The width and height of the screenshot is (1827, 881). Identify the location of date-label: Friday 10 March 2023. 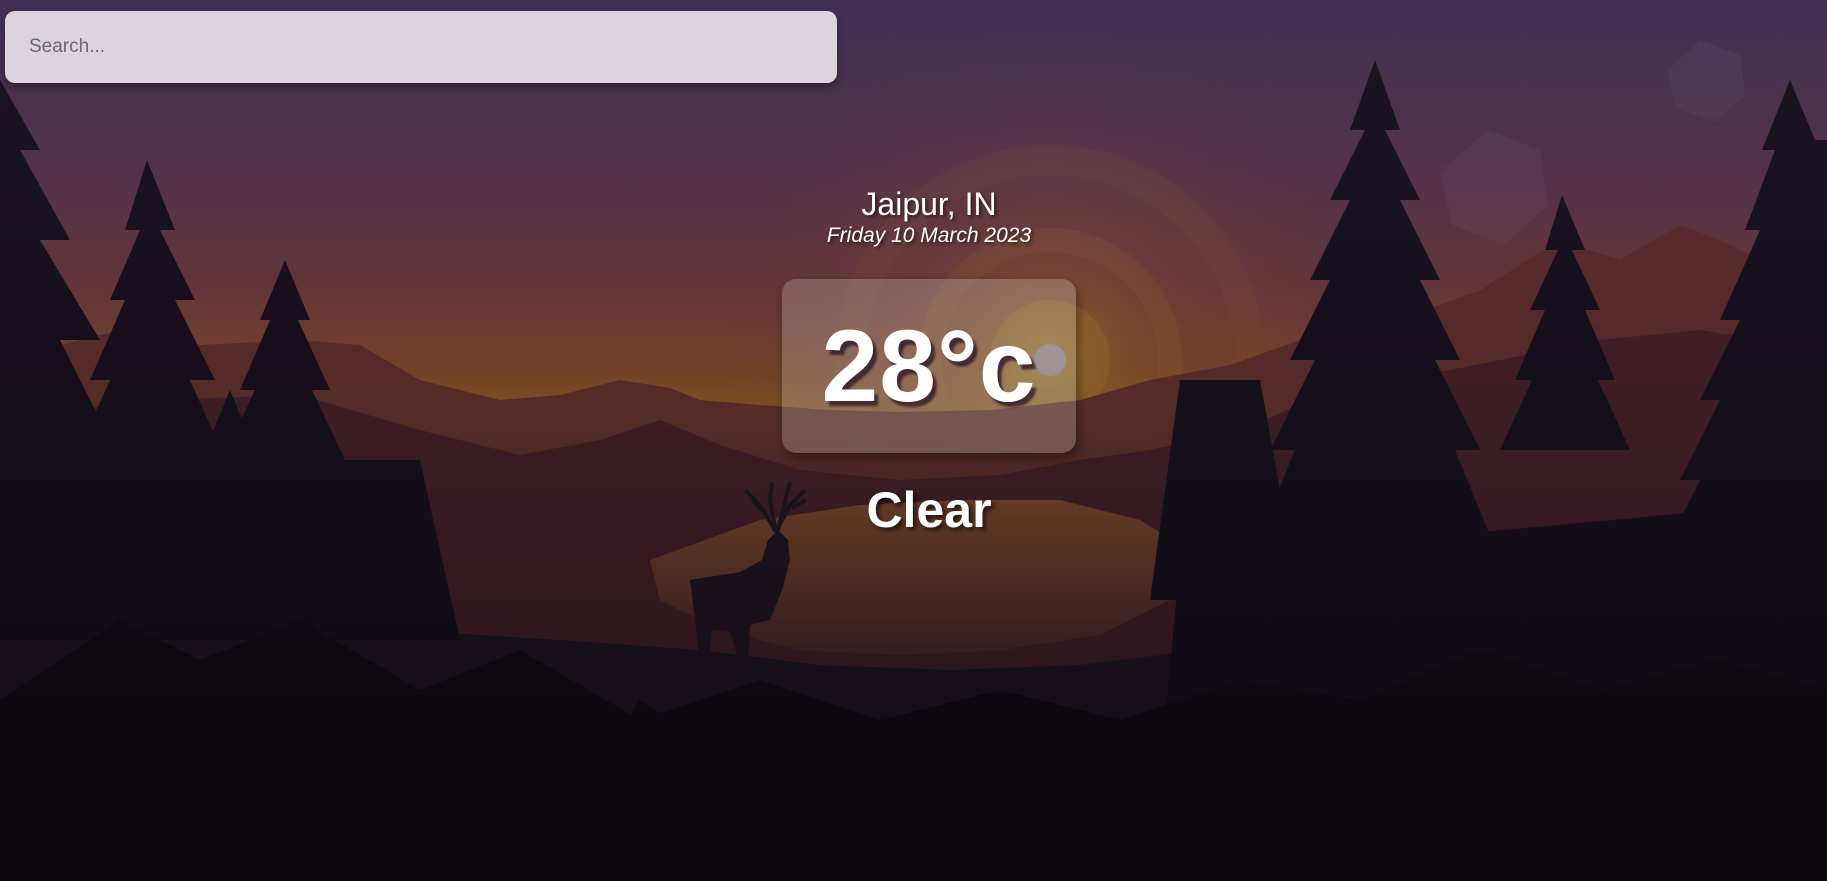
(929, 235).